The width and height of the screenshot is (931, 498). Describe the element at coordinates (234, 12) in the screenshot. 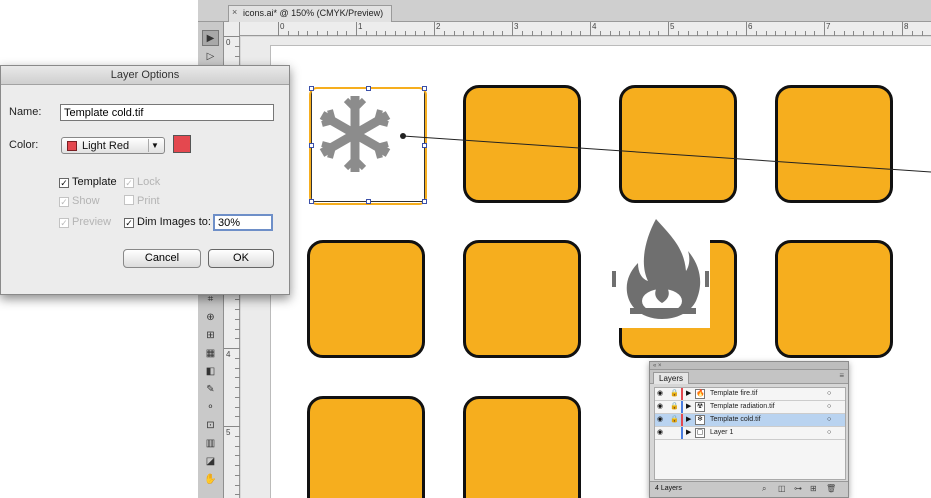

I see `close-tab-icon: ×` at that location.